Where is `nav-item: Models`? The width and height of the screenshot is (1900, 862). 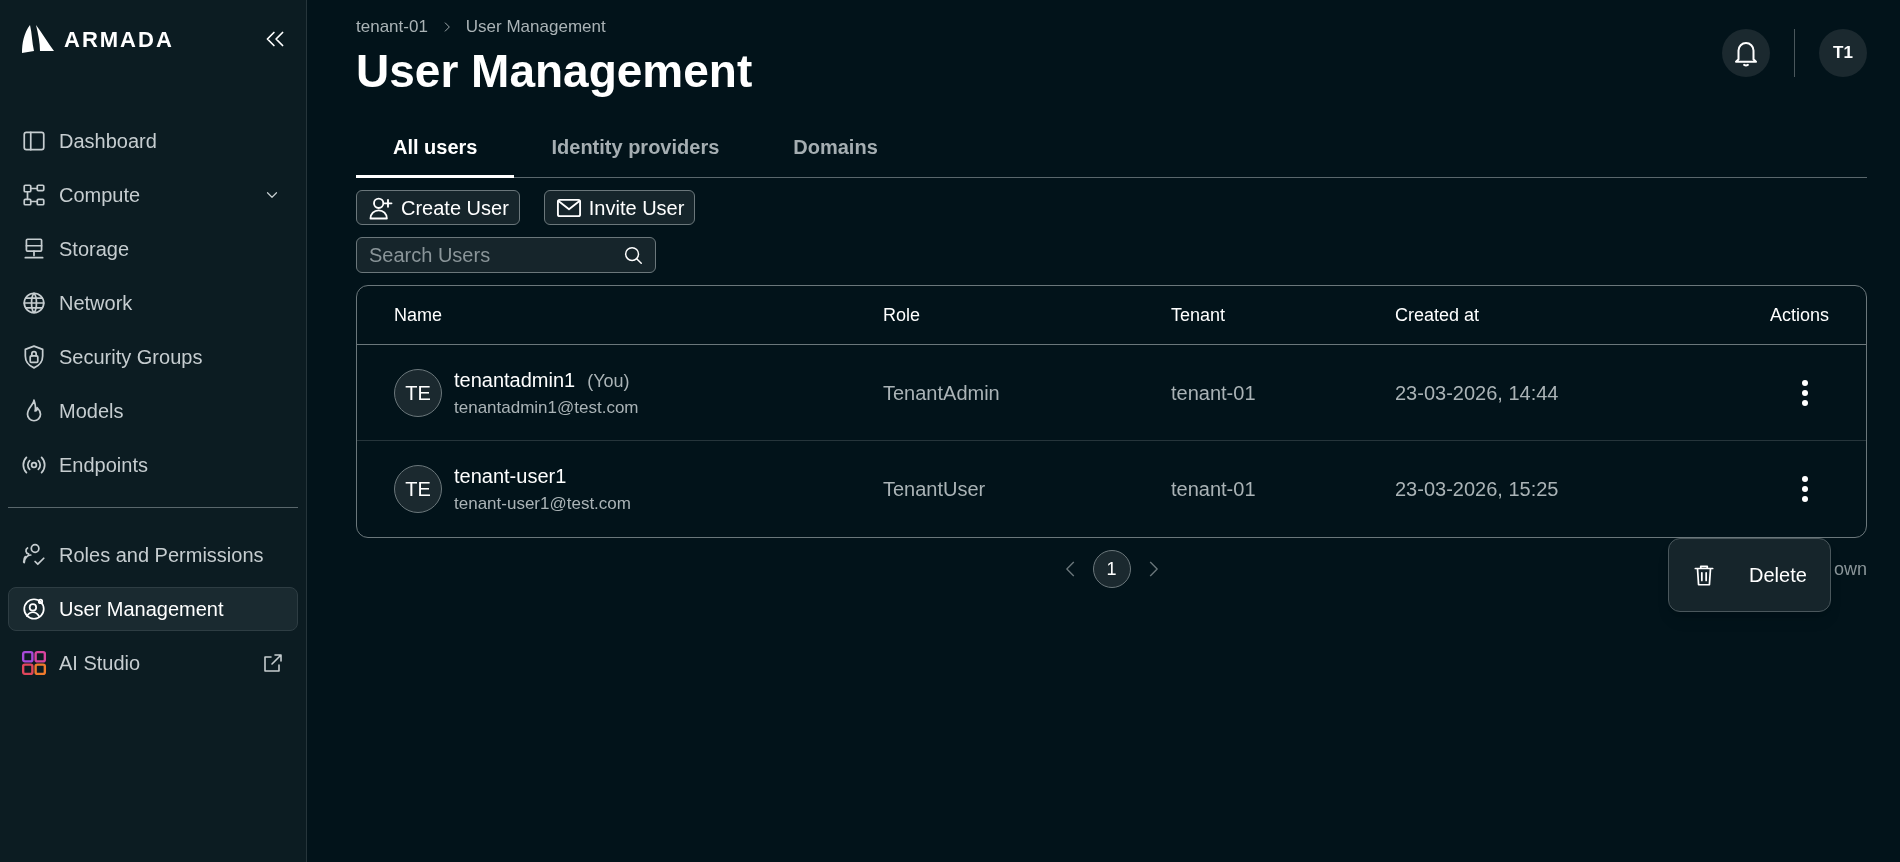 nav-item: Models is located at coordinates (153, 411).